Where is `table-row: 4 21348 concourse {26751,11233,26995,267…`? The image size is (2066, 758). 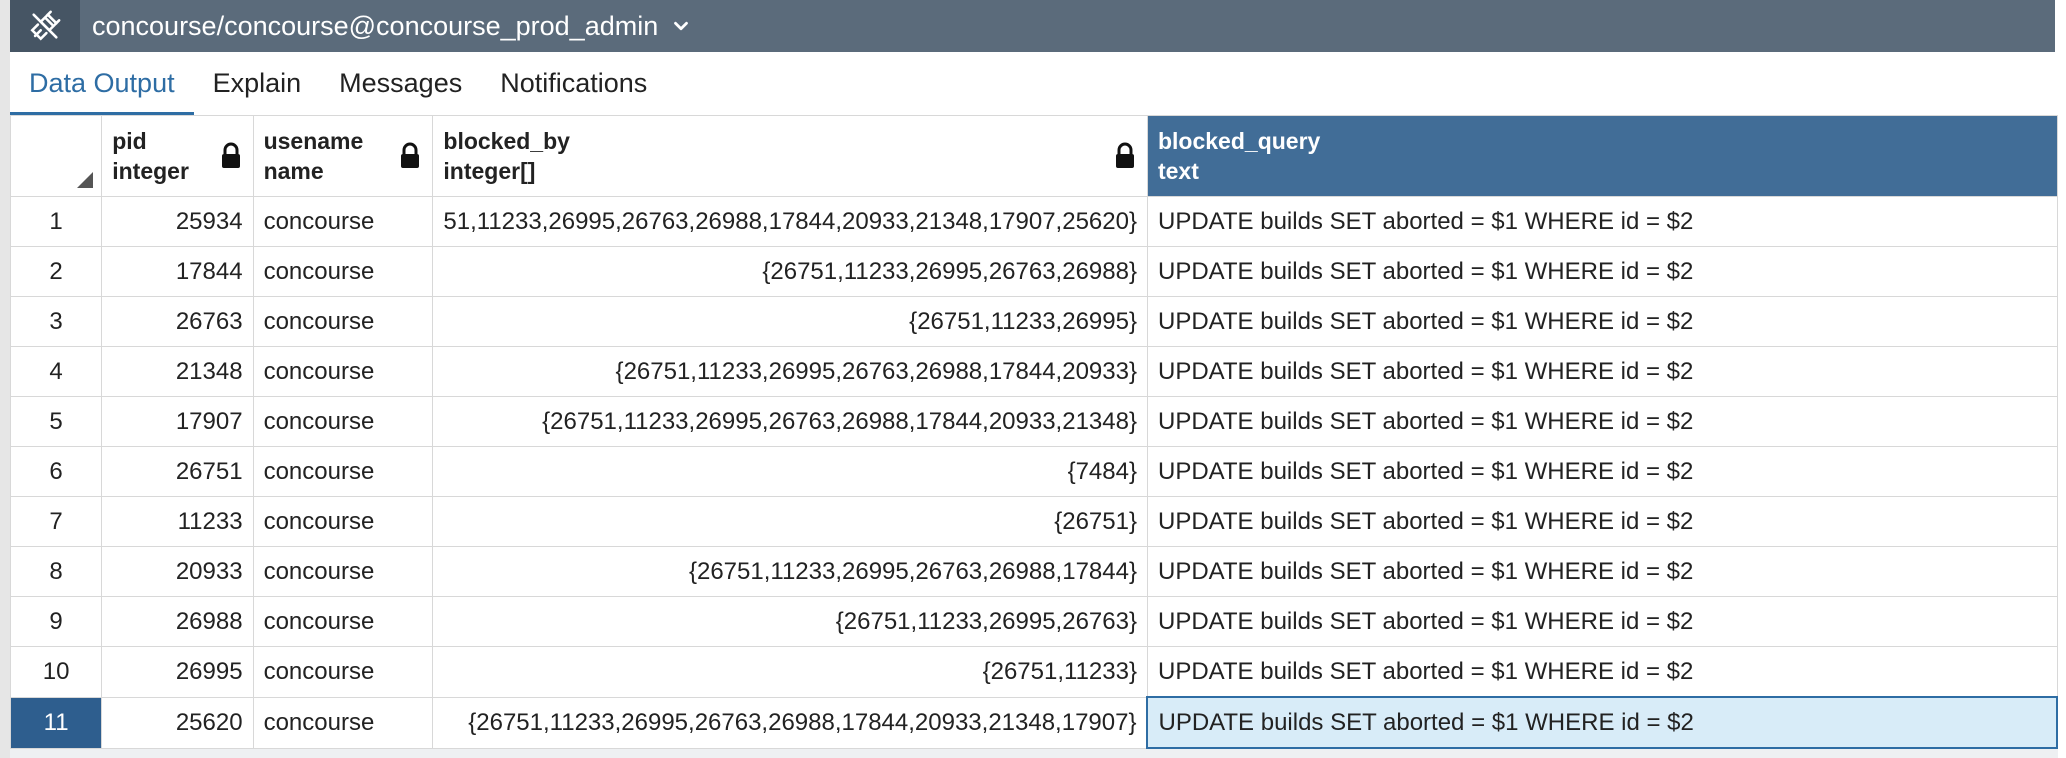 table-row: 4 21348 concourse {26751,11233,26995,267… is located at coordinates (1033, 371).